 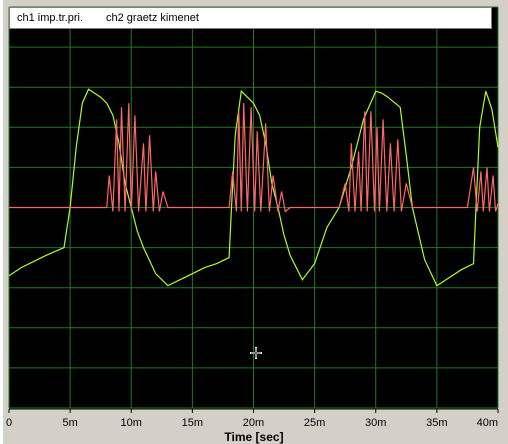 What do you see at coordinates (436, 423) in the screenshot?
I see `x-tick-label: 35m` at bounding box center [436, 423].